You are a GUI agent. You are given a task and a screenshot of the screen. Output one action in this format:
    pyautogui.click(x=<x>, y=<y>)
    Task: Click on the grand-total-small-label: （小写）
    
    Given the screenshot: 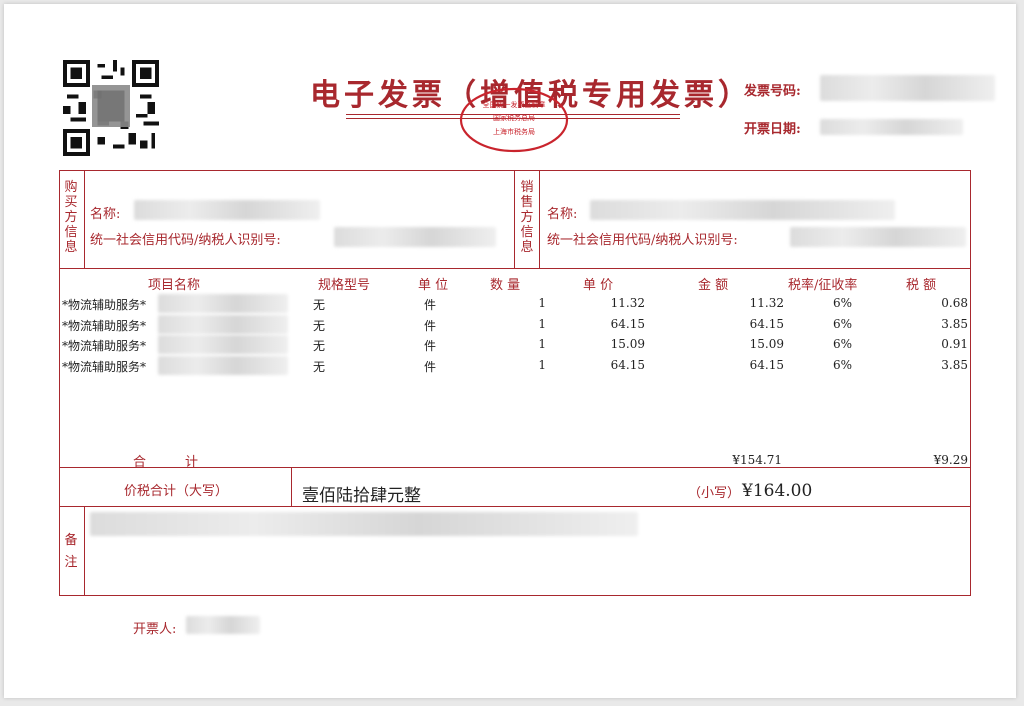 What is the action you would take?
    pyautogui.click(x=714, y=493)
    